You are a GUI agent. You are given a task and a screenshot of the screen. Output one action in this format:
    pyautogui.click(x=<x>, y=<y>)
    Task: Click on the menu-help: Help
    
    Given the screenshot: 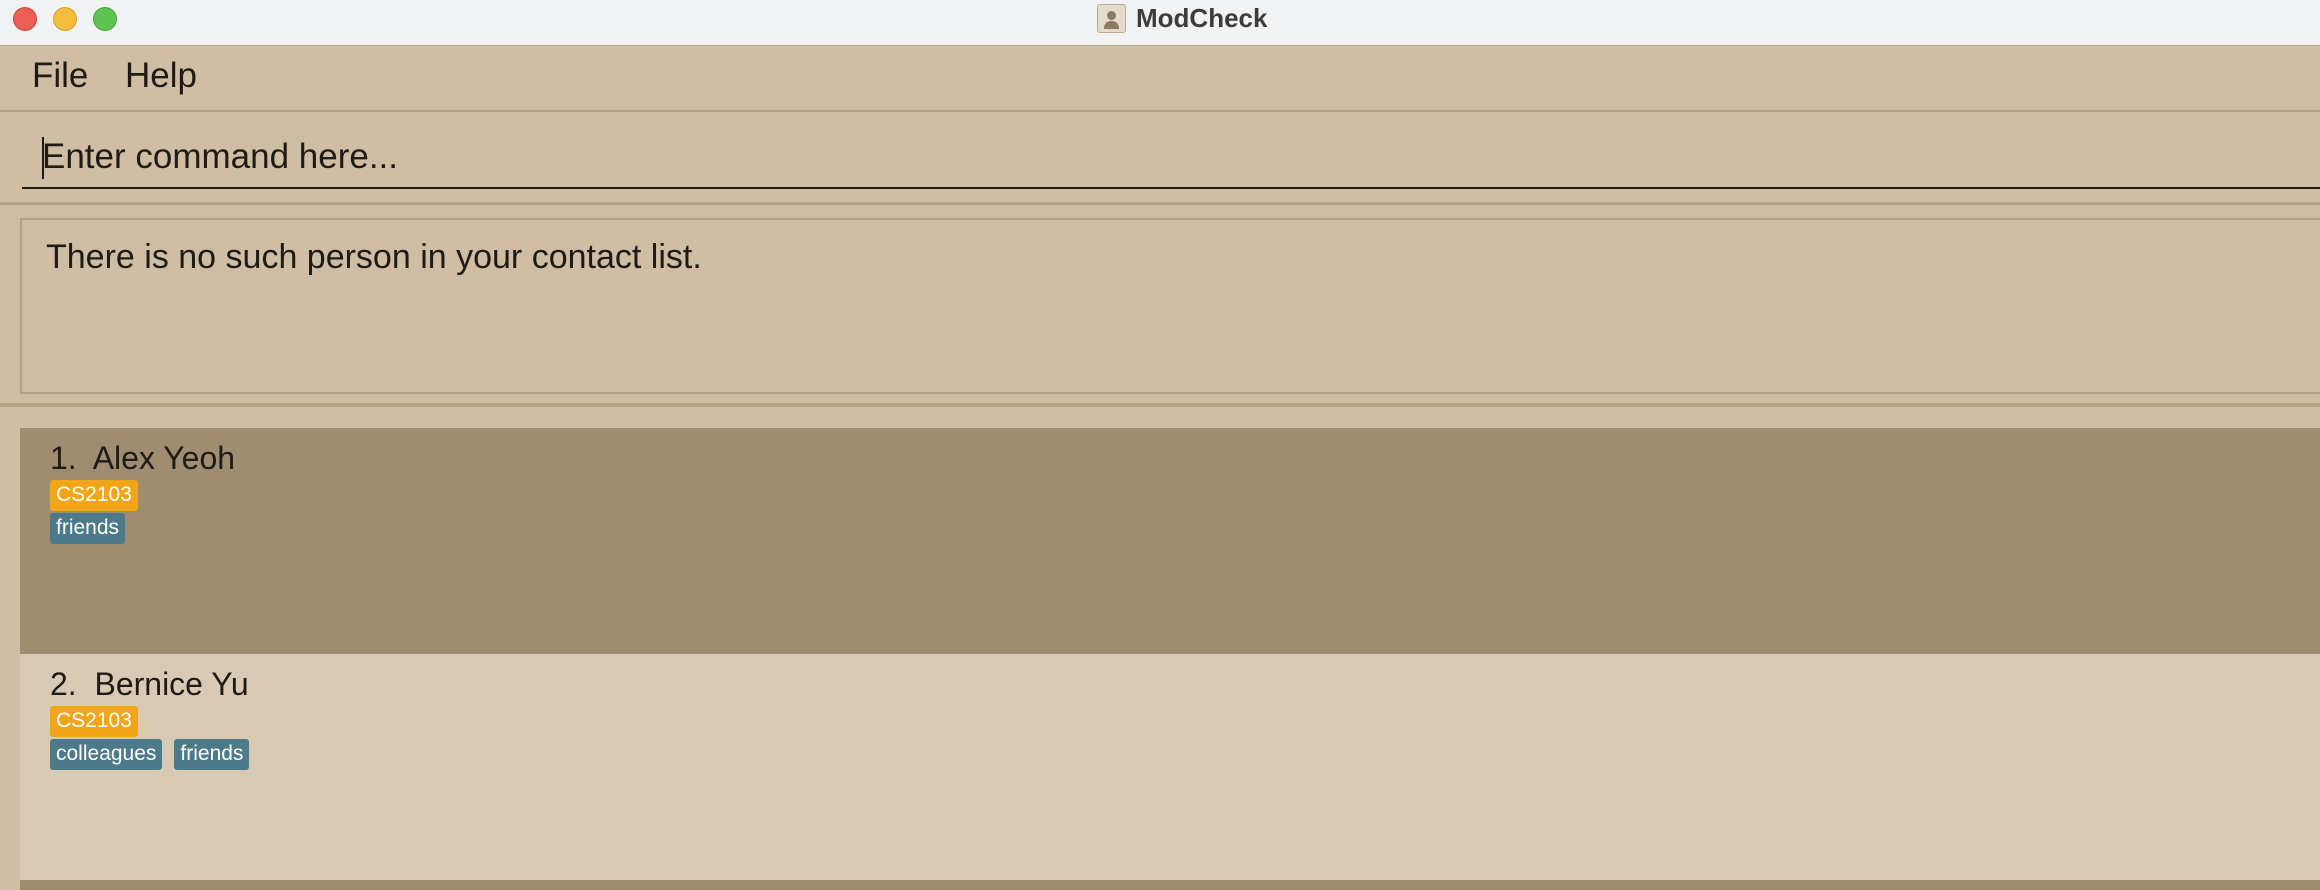 What is the action you would take?
    pyautogui.click(x=161, y=76)
    